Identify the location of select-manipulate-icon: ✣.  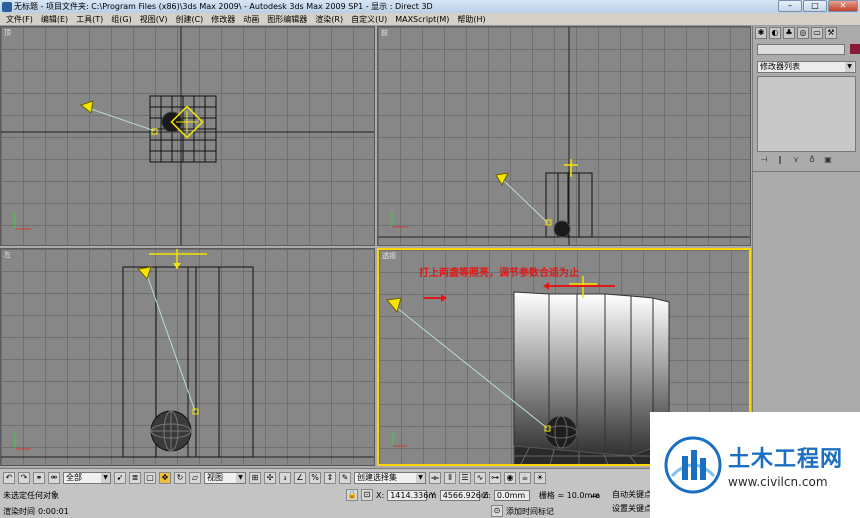
(270, 478).